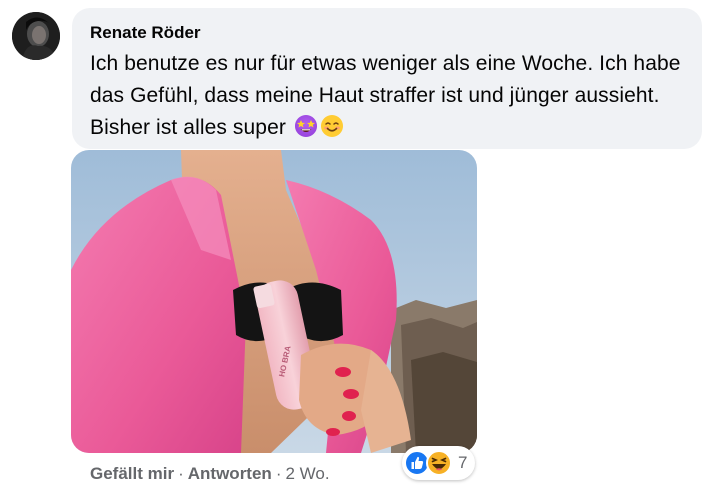  What do you see at coordinates (307, 473) in the screenshot?
I see `timestamp: 2 Wo.` at bounding box center [307, 473].